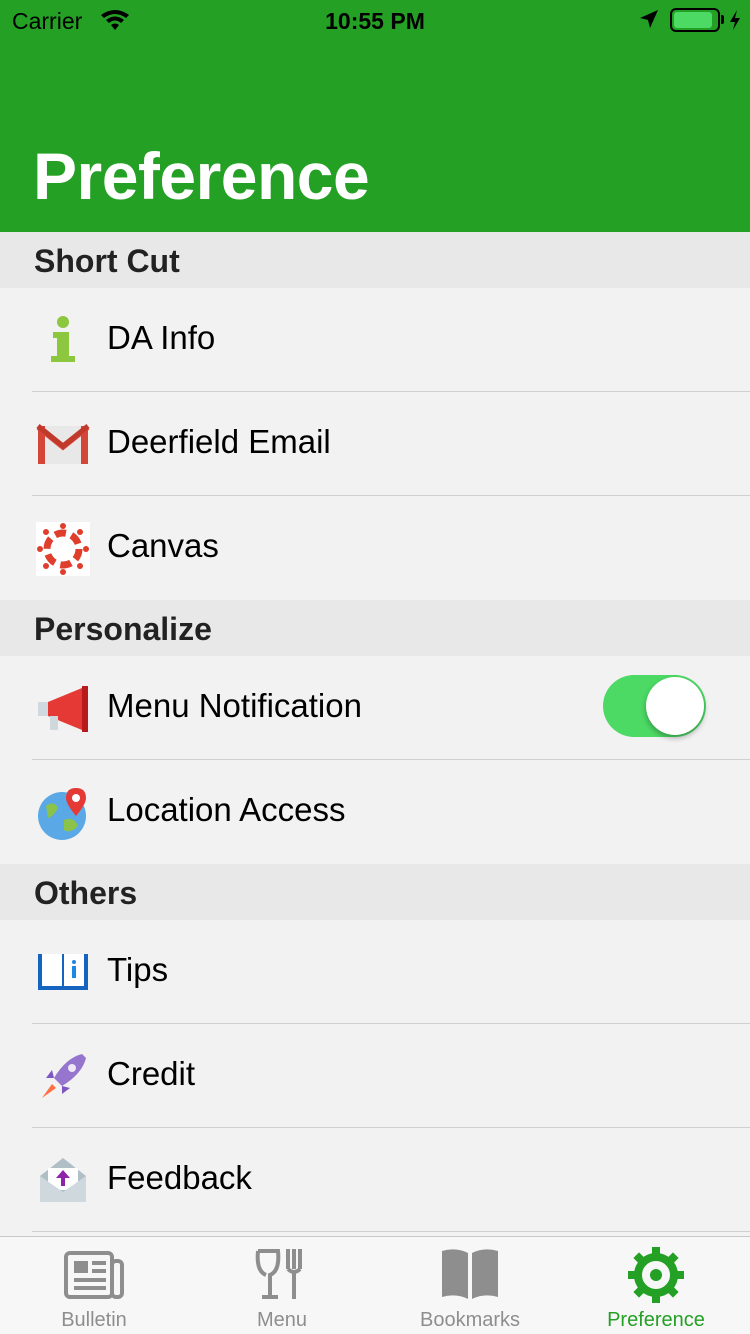 This screenshot has height=1334, width=750. Describe the element at coordinates (375, 444) in the screenshot. I see `row-deerfield-email: Deerfield Email` at that location.